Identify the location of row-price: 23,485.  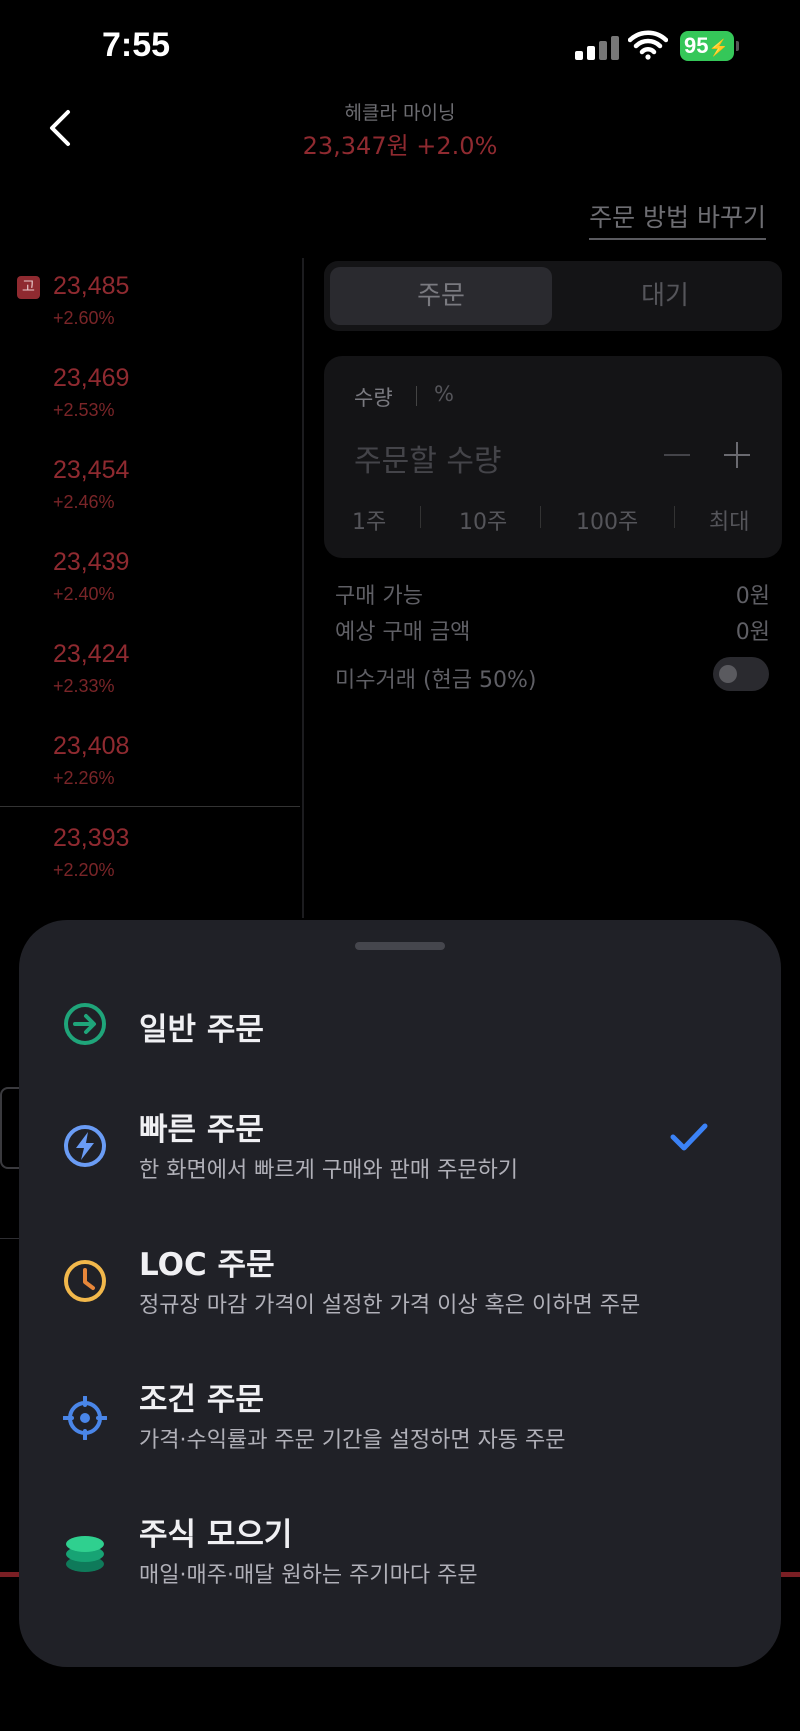
(91, 286).